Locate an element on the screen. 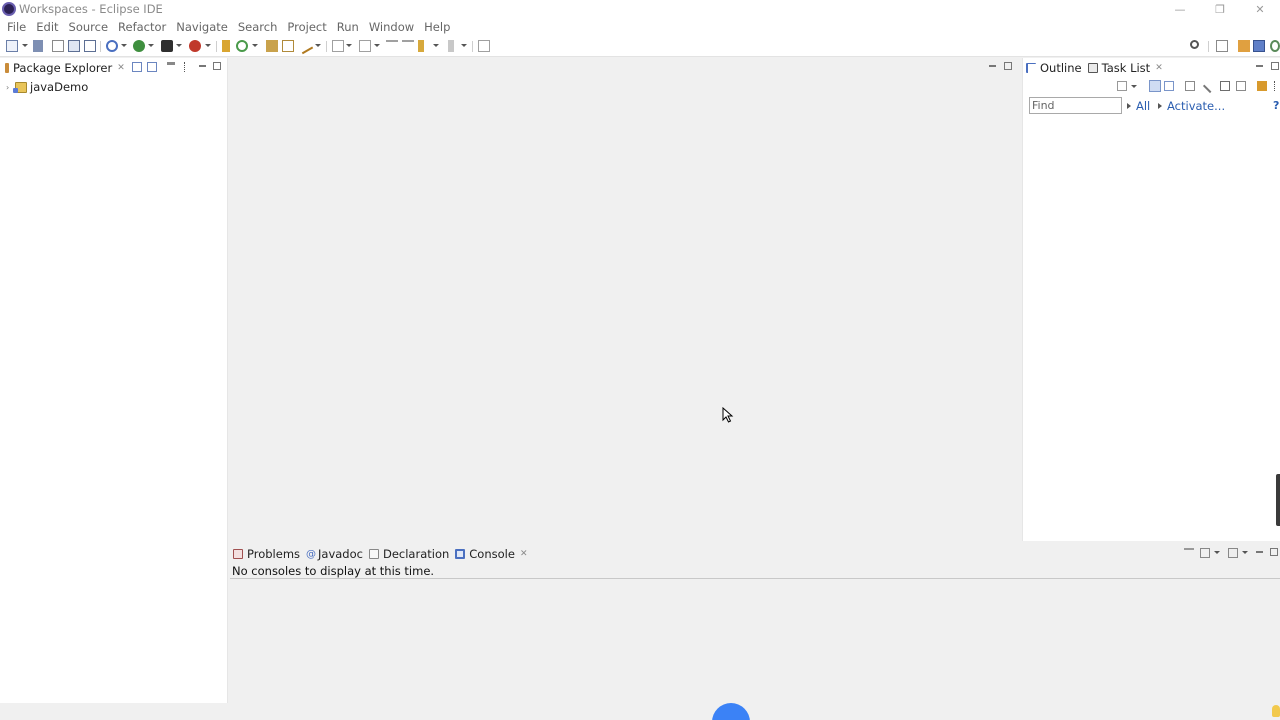 This screenshot has height=720, width=1280. last-edit-icon is located at coordinates (392, 46).